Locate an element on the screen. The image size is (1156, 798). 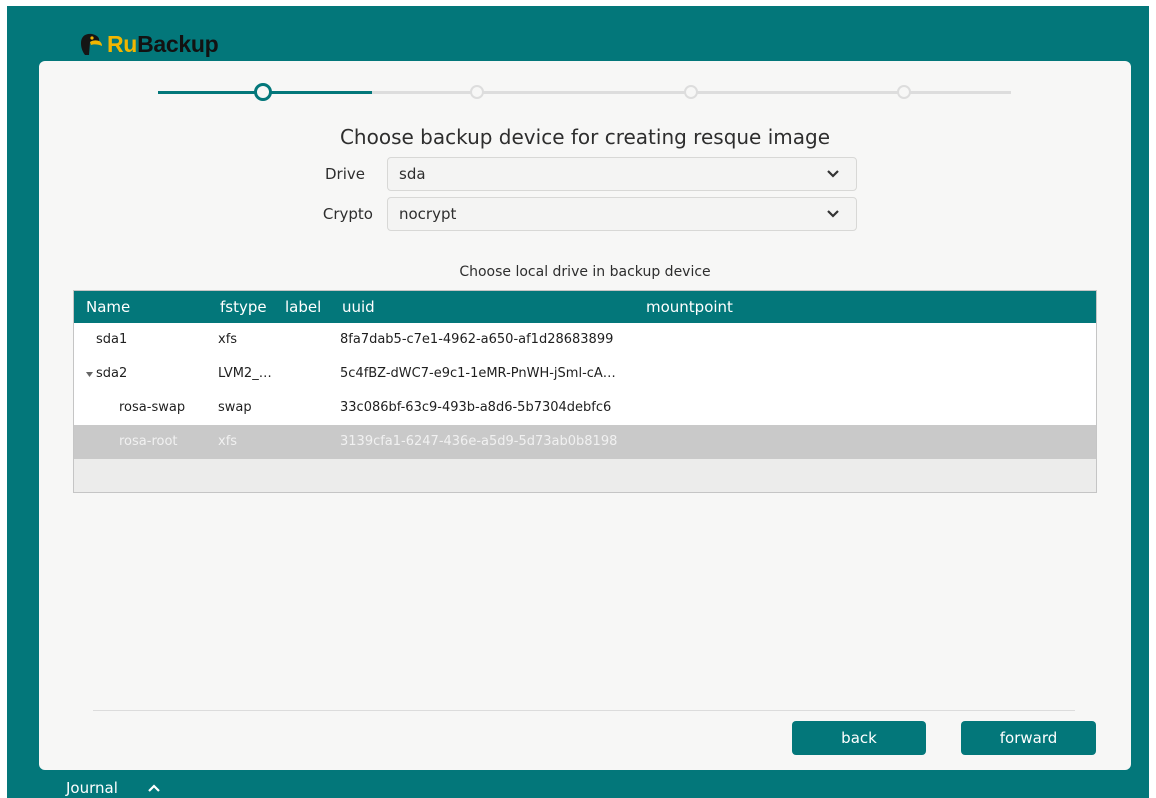
forward-button: forward is located at coordinates (1028, 738).